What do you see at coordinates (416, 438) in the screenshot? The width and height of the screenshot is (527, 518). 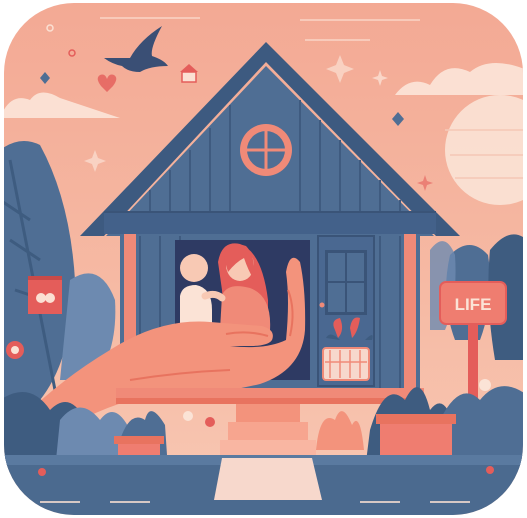 I see `pot` at bounding box center [416, 438].